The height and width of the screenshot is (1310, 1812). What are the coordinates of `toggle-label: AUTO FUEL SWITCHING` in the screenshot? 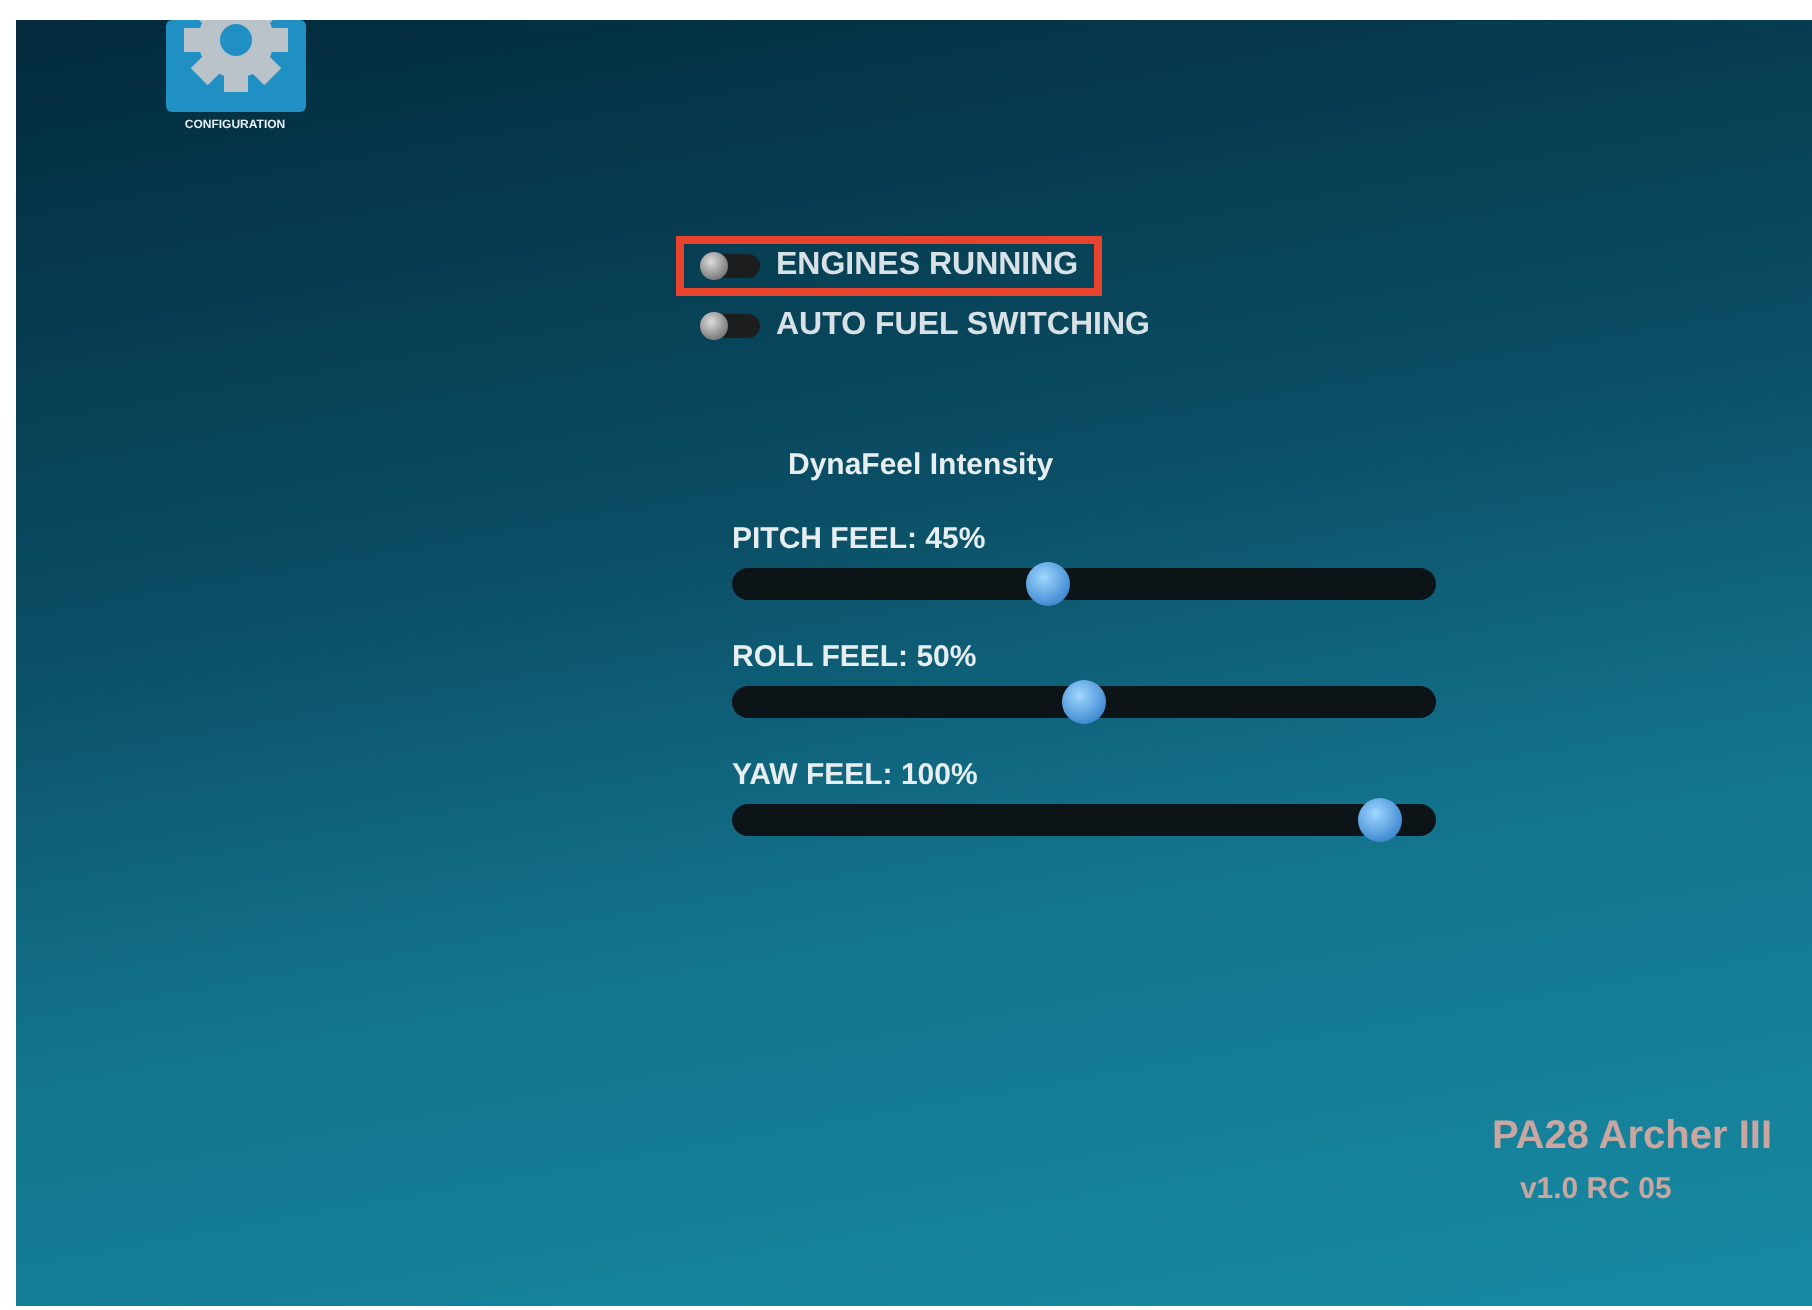 It's located at (963, 326).